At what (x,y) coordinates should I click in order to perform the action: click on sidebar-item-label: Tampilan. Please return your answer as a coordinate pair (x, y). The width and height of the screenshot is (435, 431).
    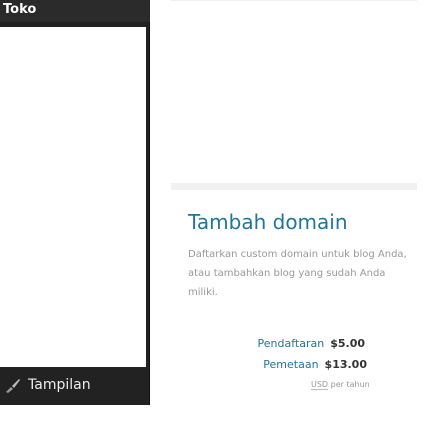
    Looking at the image, I should click on (59, 385).